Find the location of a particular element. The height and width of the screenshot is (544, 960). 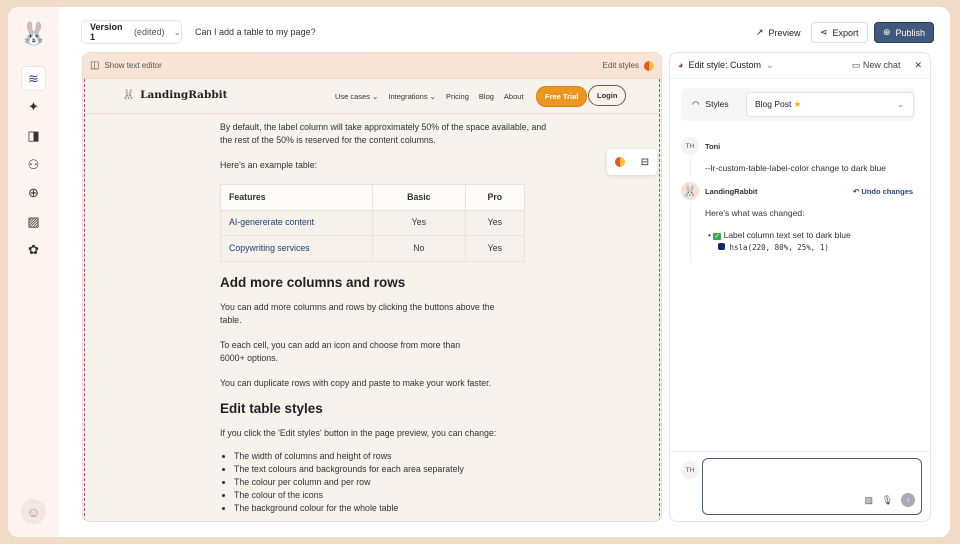

list-item: The colour of the icons is located at coordinates (392, 495).